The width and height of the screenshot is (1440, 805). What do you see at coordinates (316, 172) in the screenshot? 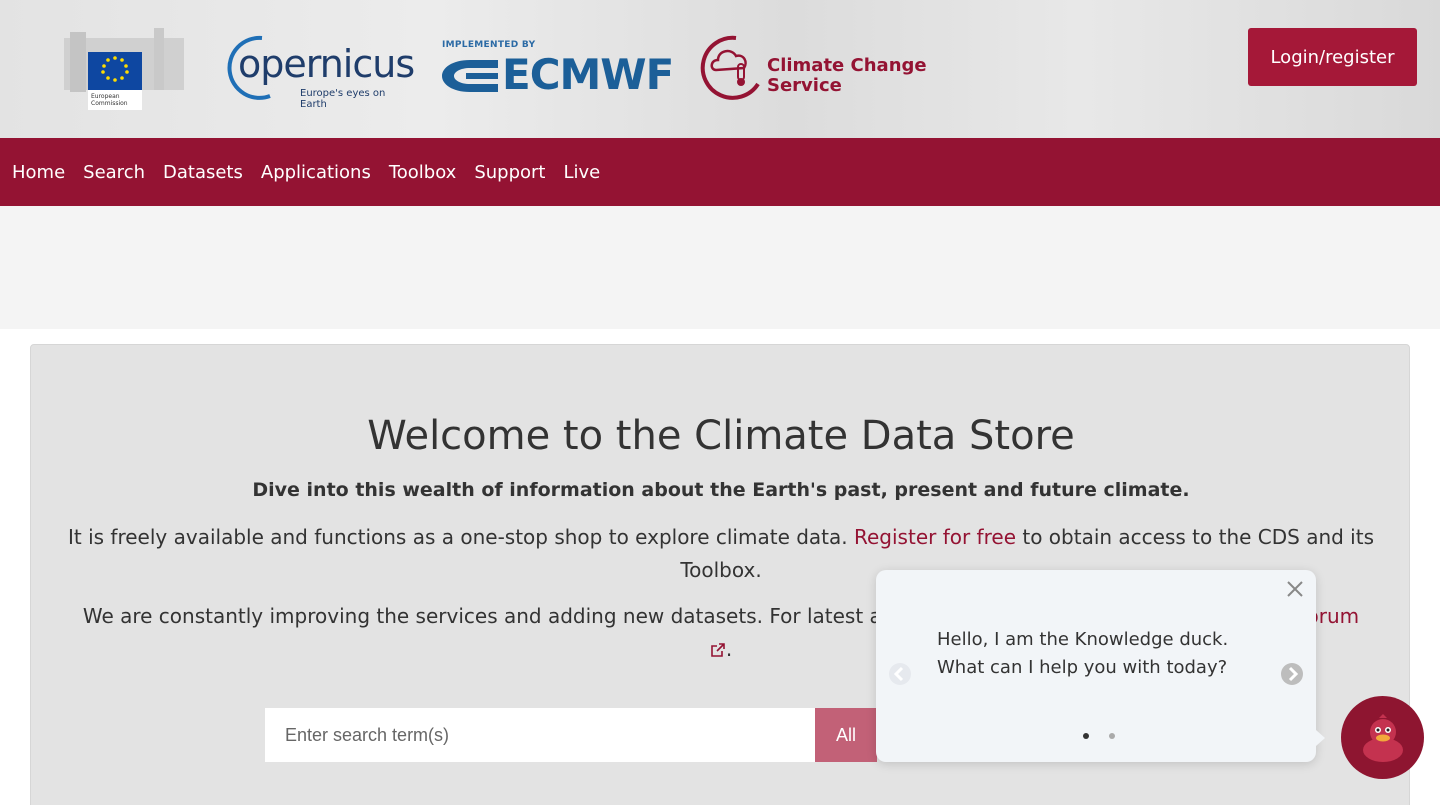
I see `nav-item-applications: Applications` at bounding box center [316, 172].